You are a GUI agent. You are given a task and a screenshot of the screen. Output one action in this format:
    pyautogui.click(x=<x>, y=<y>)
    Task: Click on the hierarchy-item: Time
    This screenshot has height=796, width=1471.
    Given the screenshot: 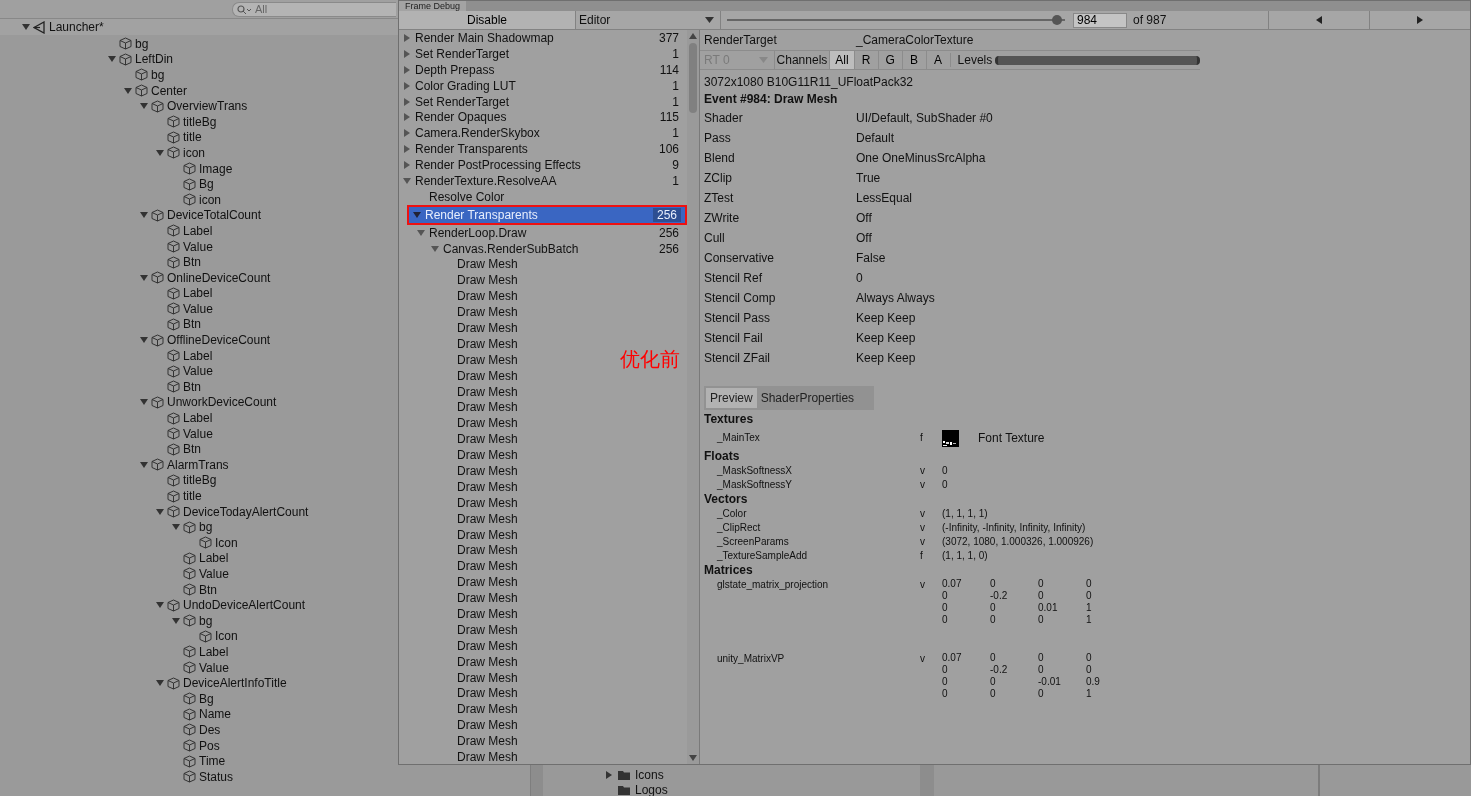 What is the action you would take?
    pyautogui.click(x=212, y=761)
    